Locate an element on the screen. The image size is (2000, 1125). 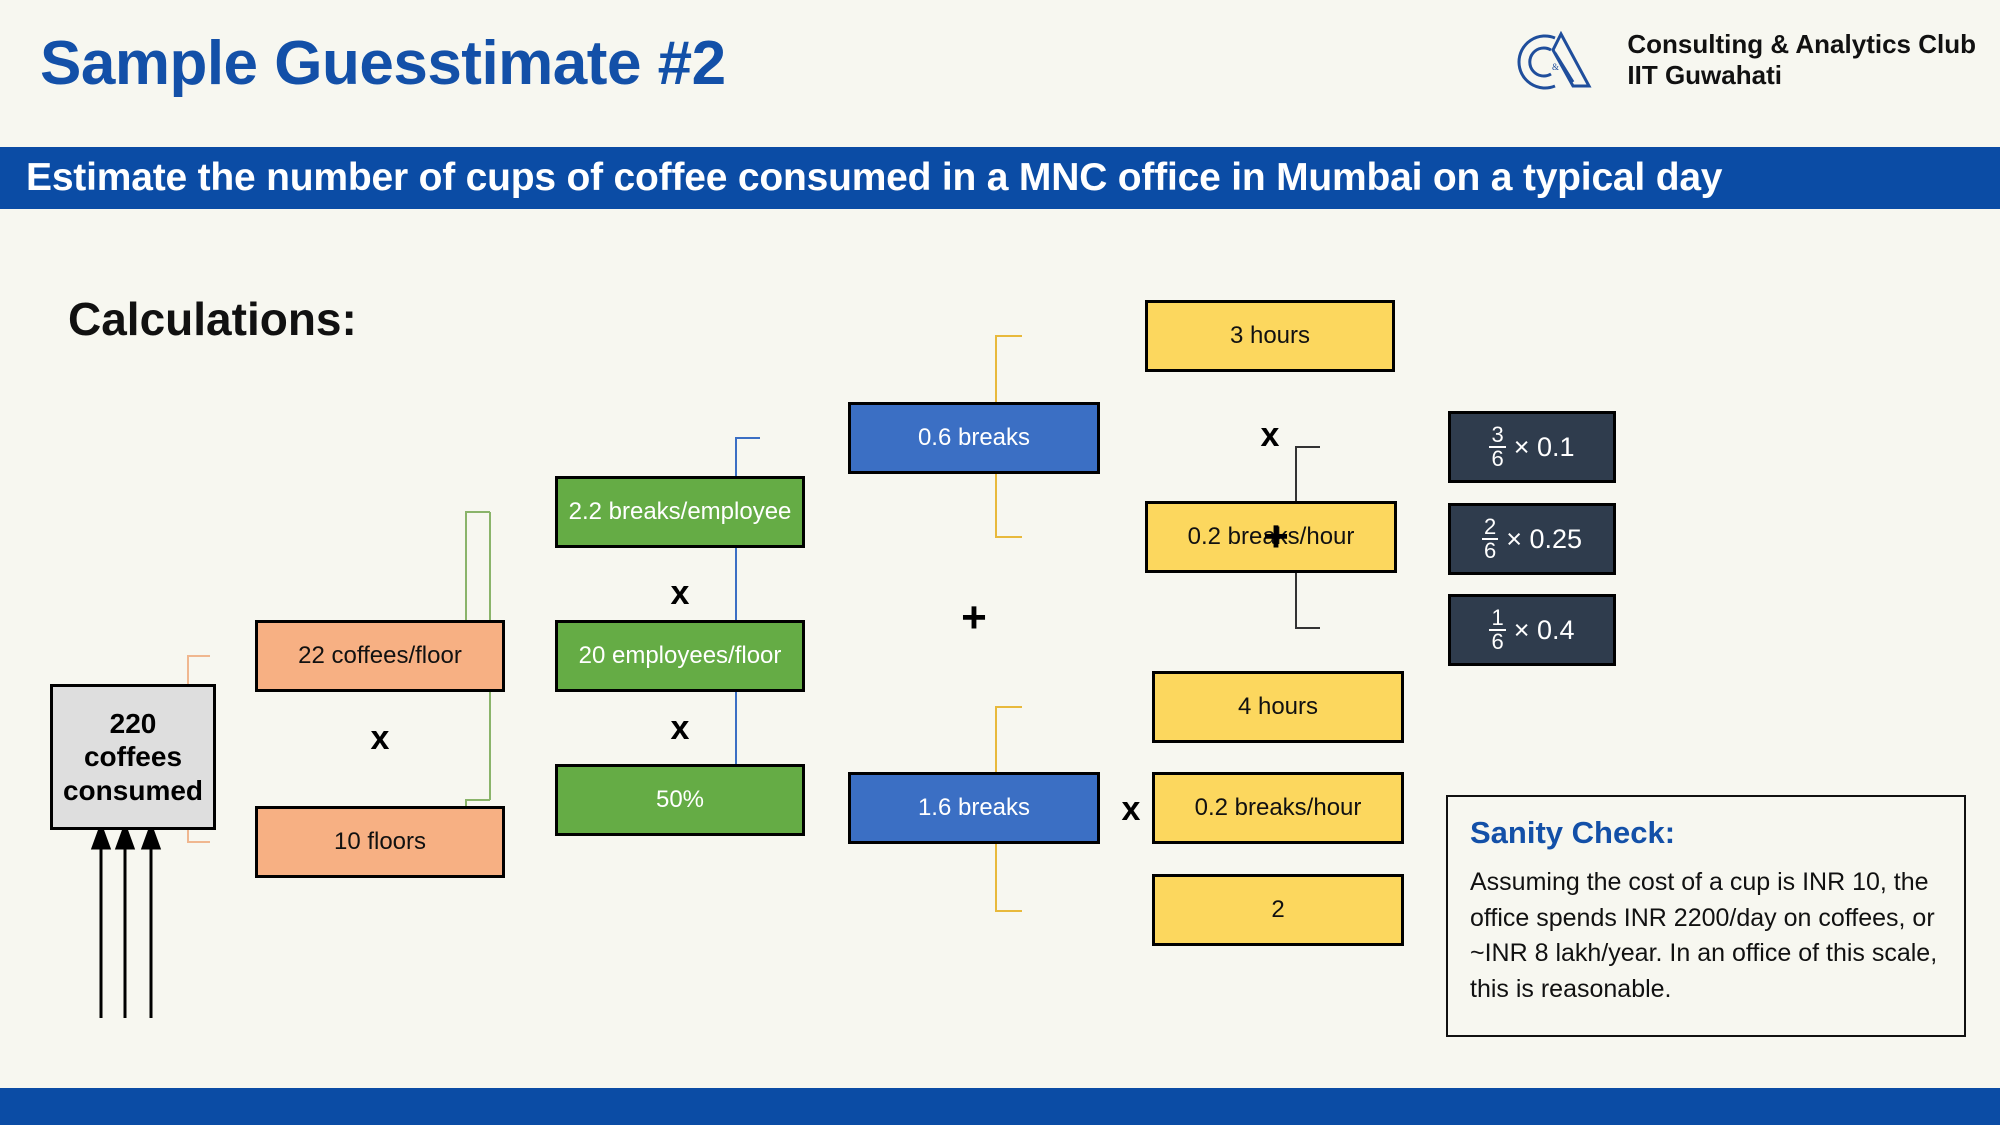
ca-monogram-logo-icon: & is located at coordinates (1554, 60).